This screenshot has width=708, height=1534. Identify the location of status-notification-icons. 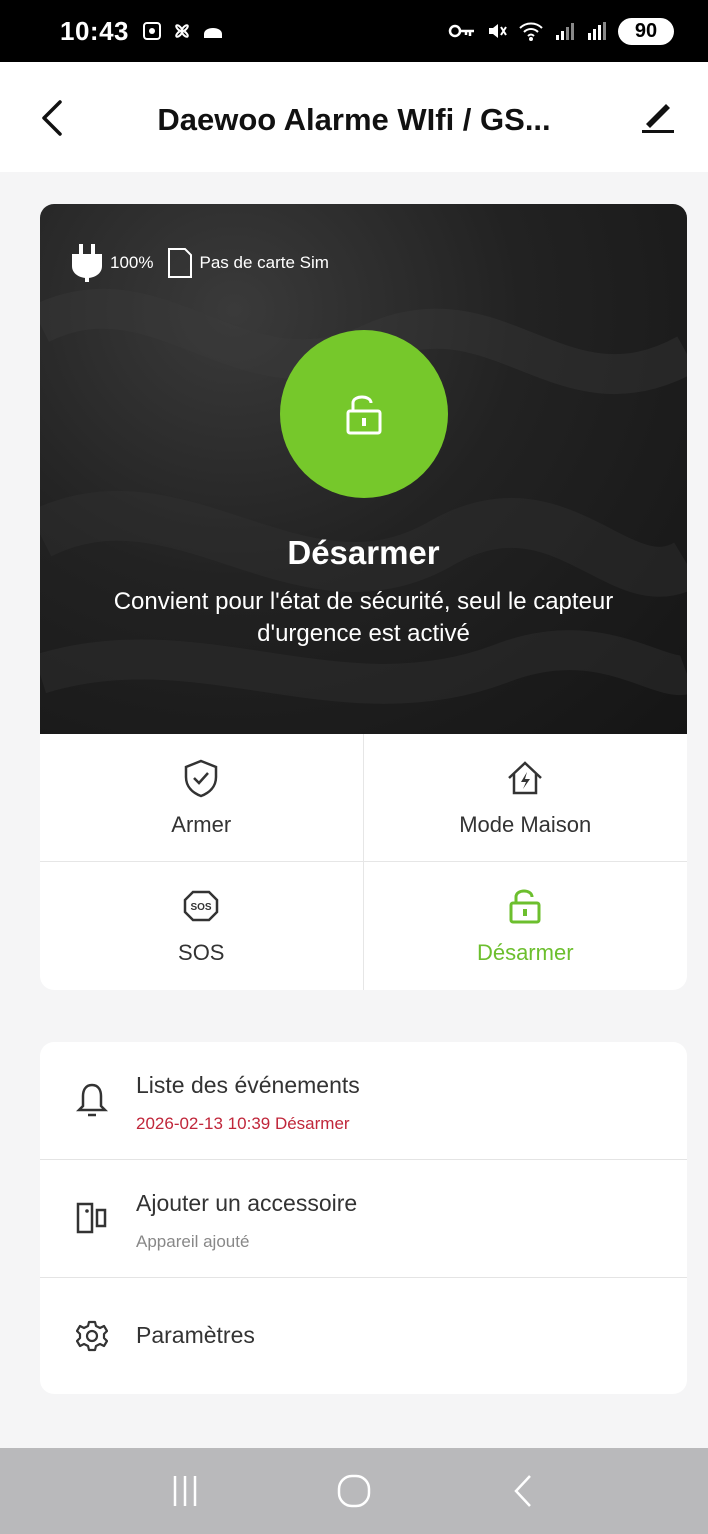
(183, 31).